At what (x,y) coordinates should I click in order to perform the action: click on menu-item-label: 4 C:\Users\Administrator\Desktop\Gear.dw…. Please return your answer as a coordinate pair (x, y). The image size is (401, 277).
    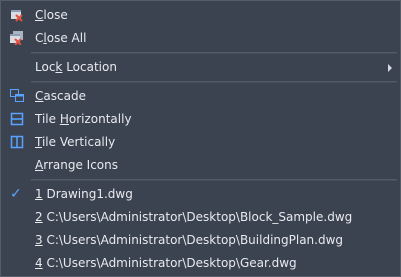
    Looking at the image, I should click on (166, 263).